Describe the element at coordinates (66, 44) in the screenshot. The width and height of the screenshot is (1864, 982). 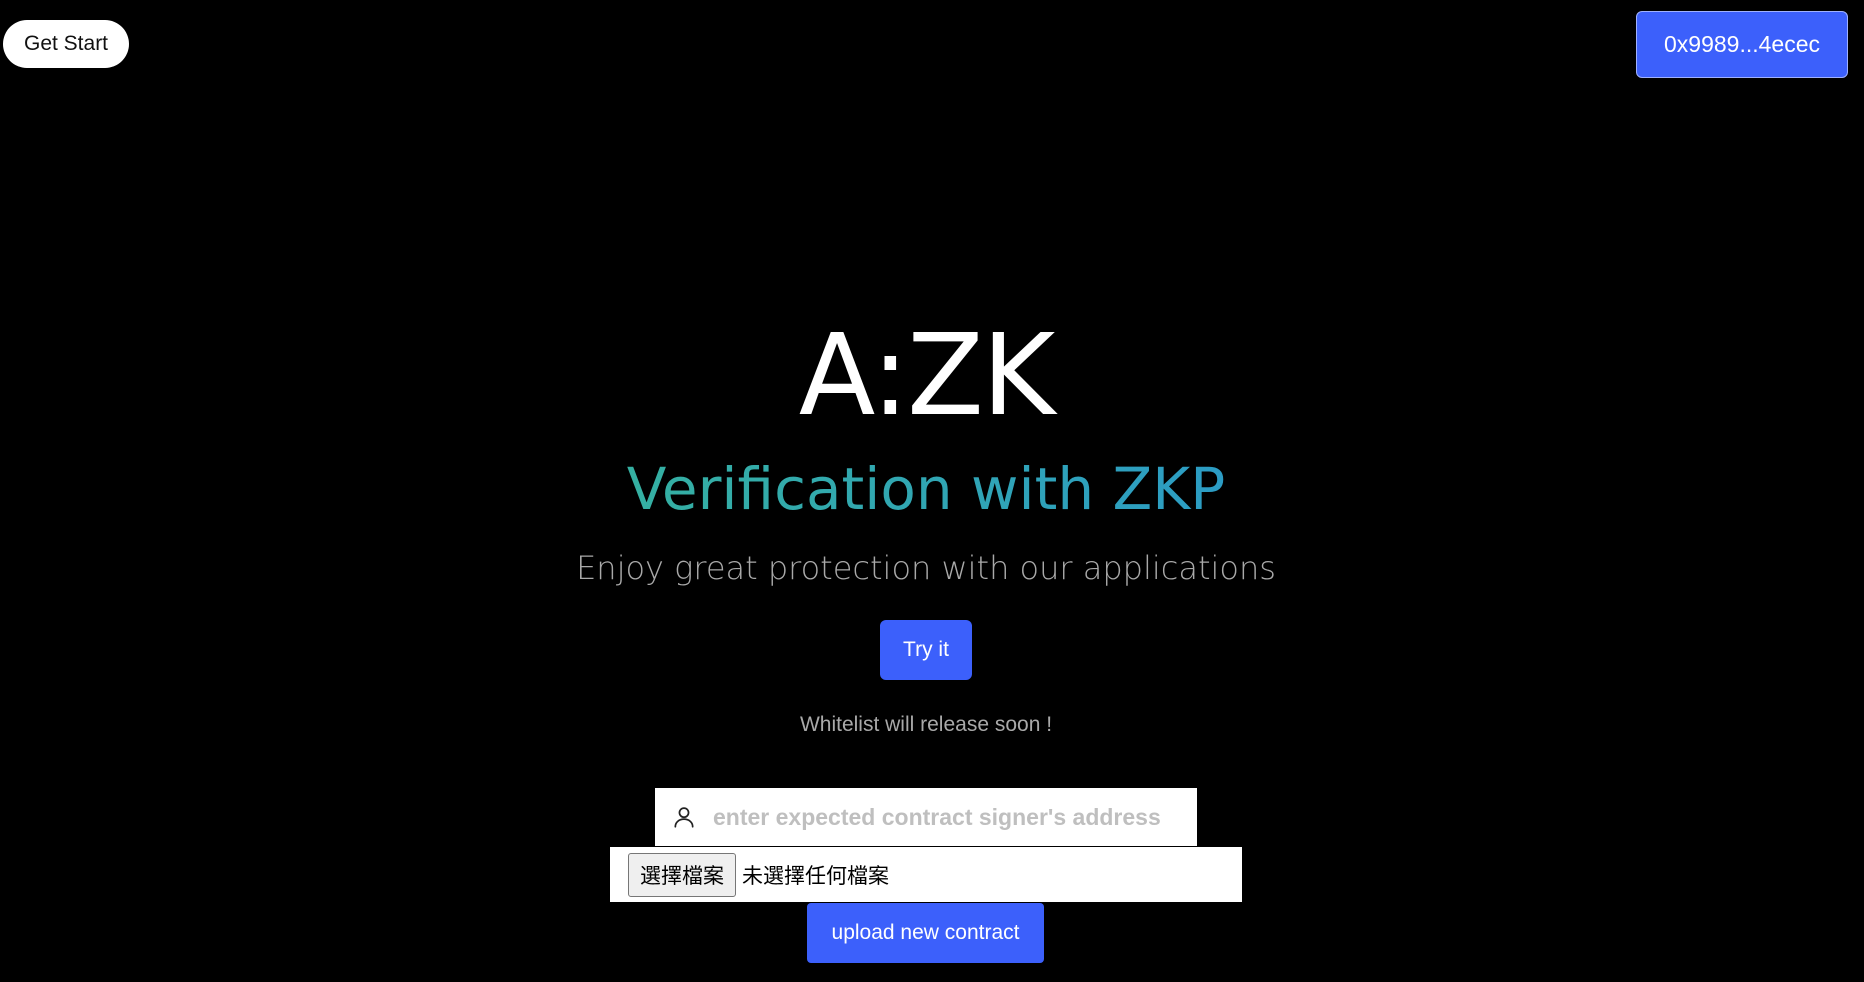
I see `get-start-button: Get Start` at that location.